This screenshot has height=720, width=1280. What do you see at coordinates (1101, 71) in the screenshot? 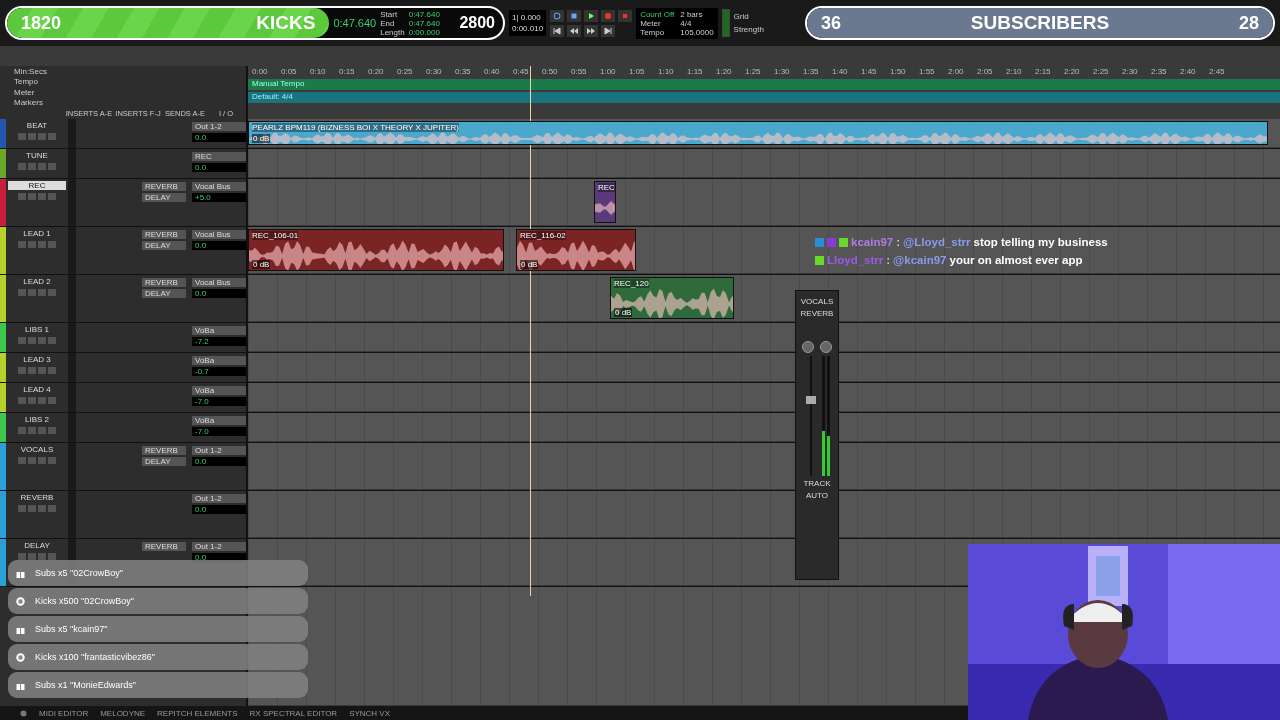
I see `time-tick: 2:25` at bounding box center [1101, 71].